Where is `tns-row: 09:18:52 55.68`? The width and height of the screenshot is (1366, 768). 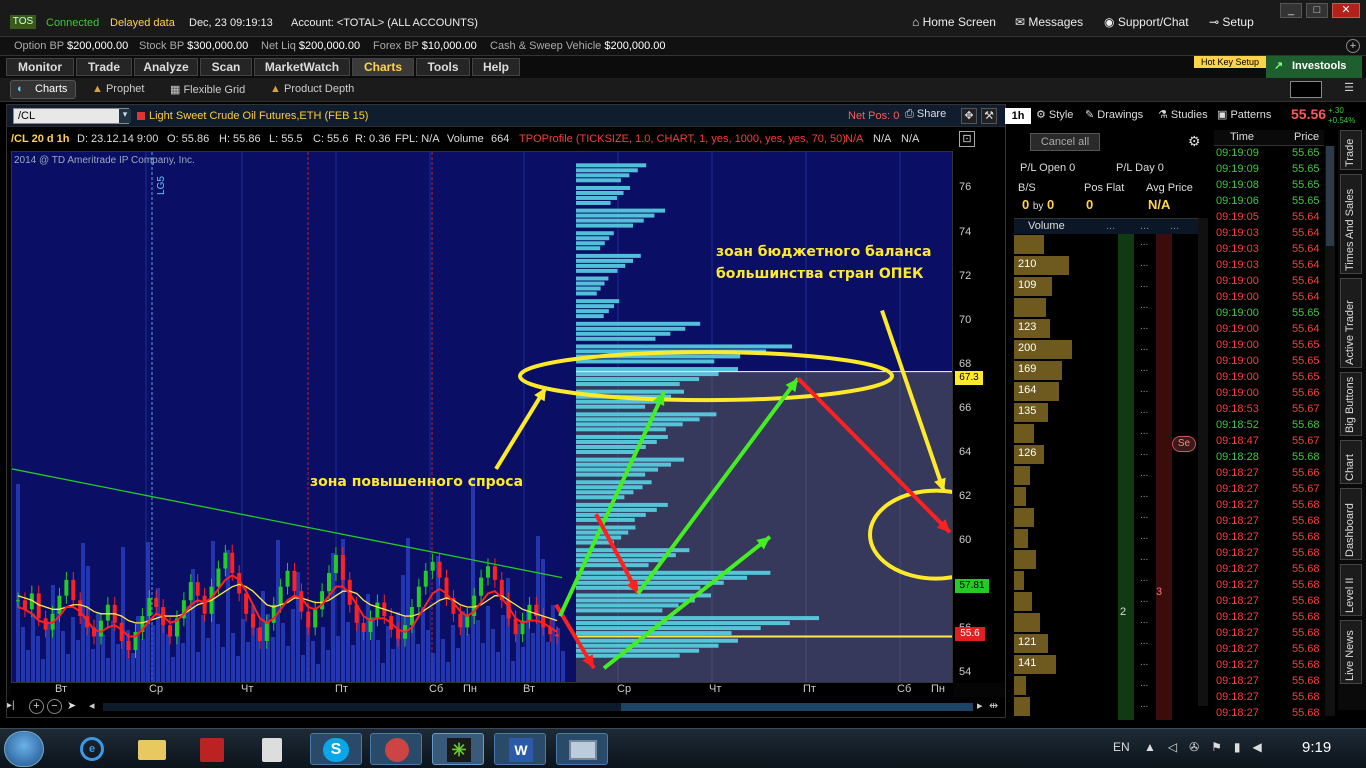
tns-row: 09:18:52 55.68 is located at coordinates (1269, 426).